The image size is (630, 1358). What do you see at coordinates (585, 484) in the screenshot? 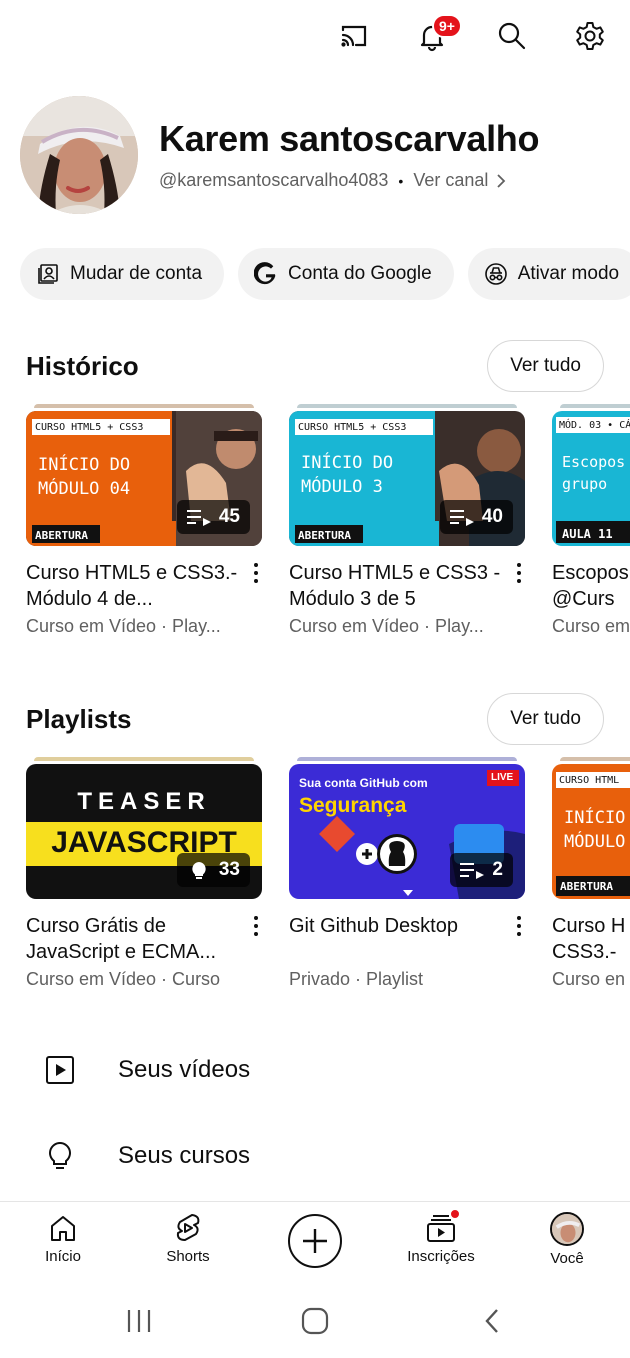
I see `thumb-heading-2: grupo` at bounding box center [585, 484].